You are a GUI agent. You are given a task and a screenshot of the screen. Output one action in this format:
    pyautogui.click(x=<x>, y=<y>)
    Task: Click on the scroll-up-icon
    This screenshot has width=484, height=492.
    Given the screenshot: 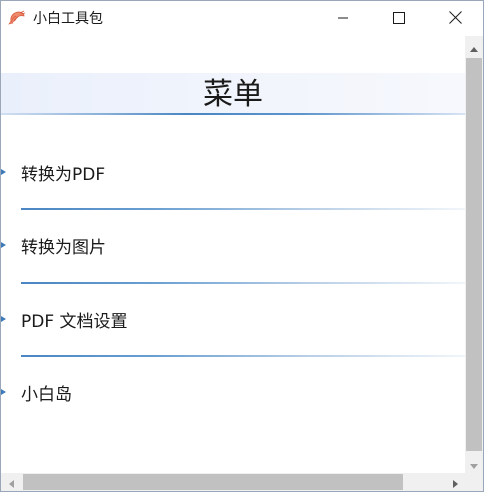 What is the action you would take?
    pyautogui.click(x=474, y=46)
    